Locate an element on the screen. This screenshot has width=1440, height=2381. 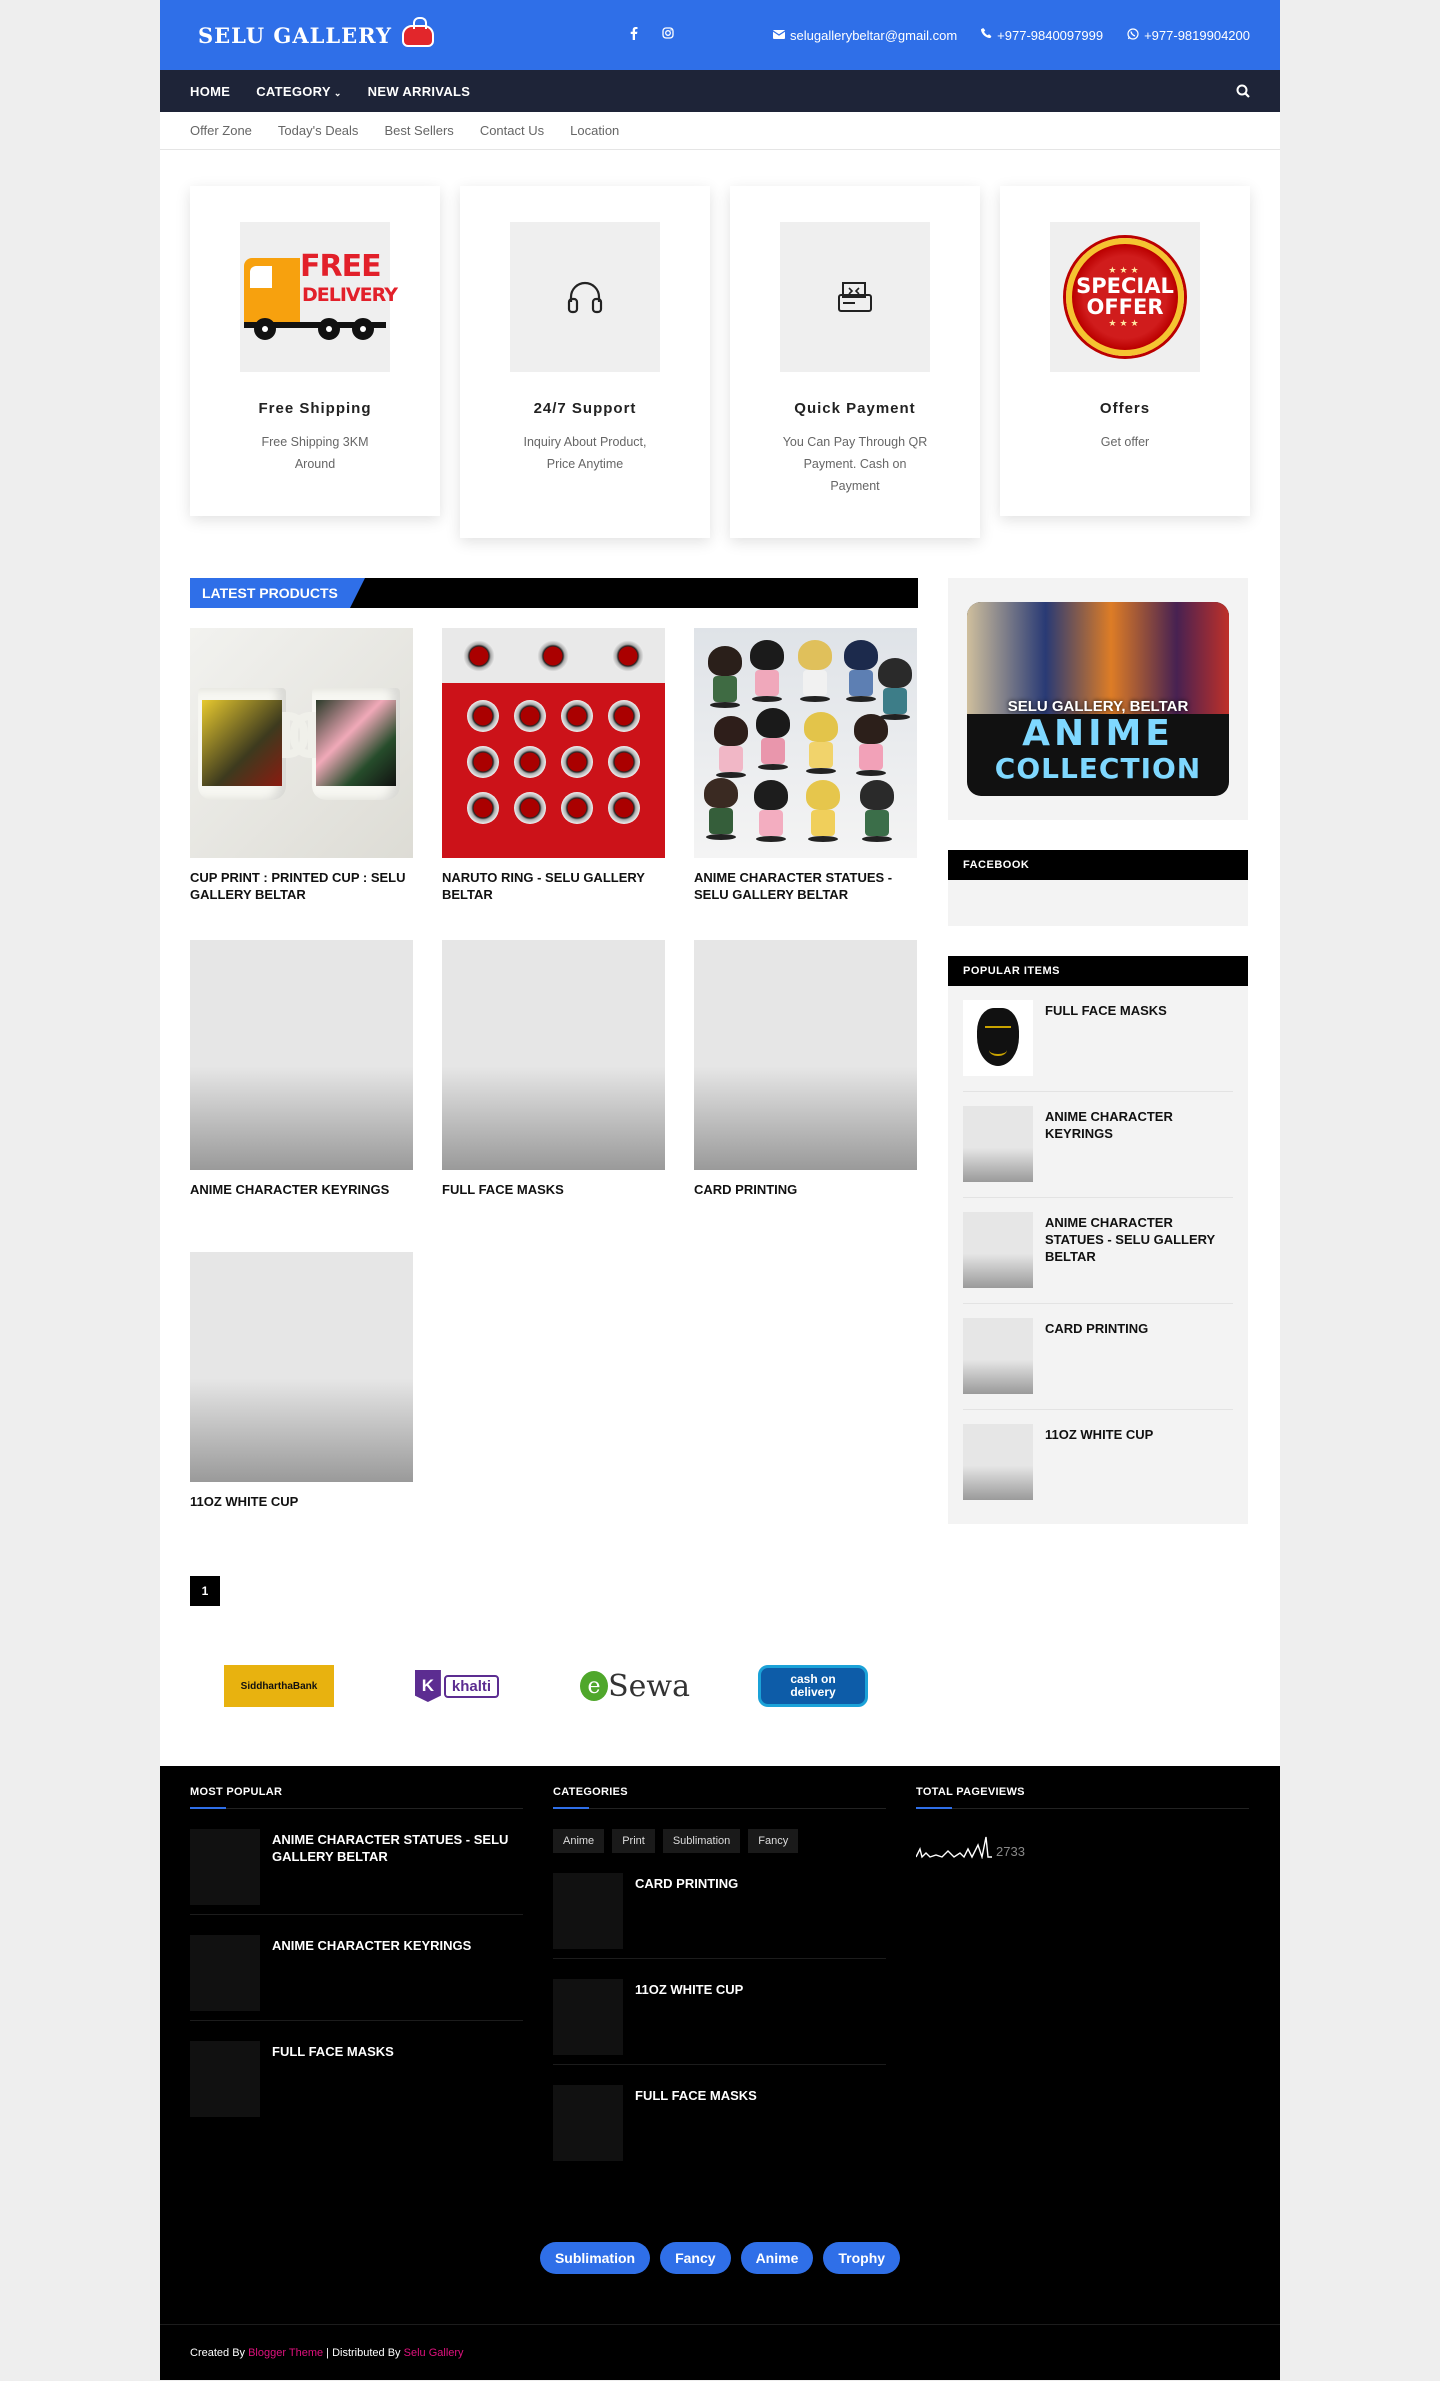
footer-tag-pills: Sublimation Fancy Anime Trophy is located at coordinates (720, 2258).